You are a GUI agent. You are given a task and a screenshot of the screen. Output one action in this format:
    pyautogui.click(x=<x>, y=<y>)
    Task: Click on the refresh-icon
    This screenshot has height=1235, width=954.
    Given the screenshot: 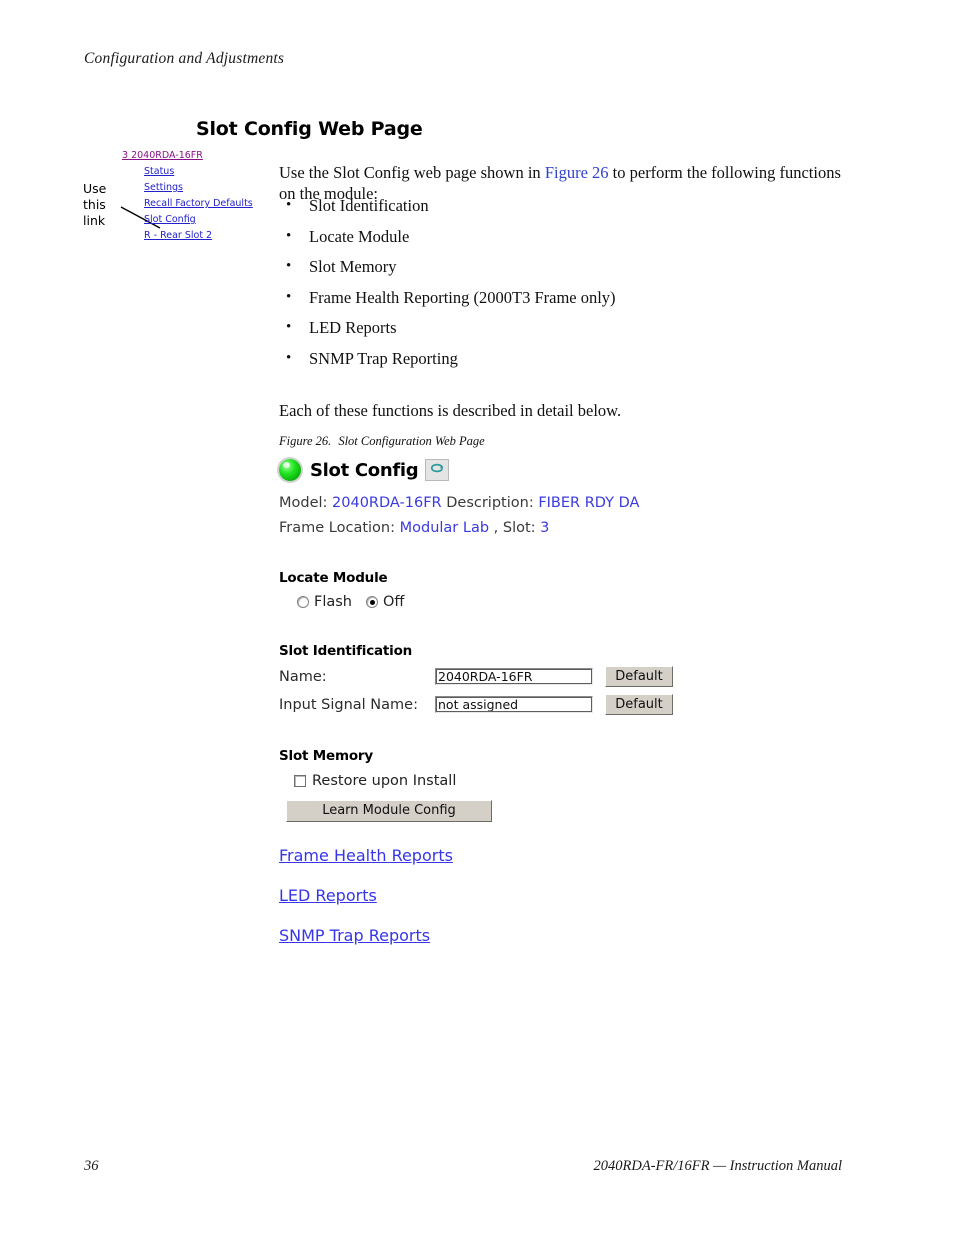 What is the action you would take?
    pyautogui.click(x=437, y=468)
    